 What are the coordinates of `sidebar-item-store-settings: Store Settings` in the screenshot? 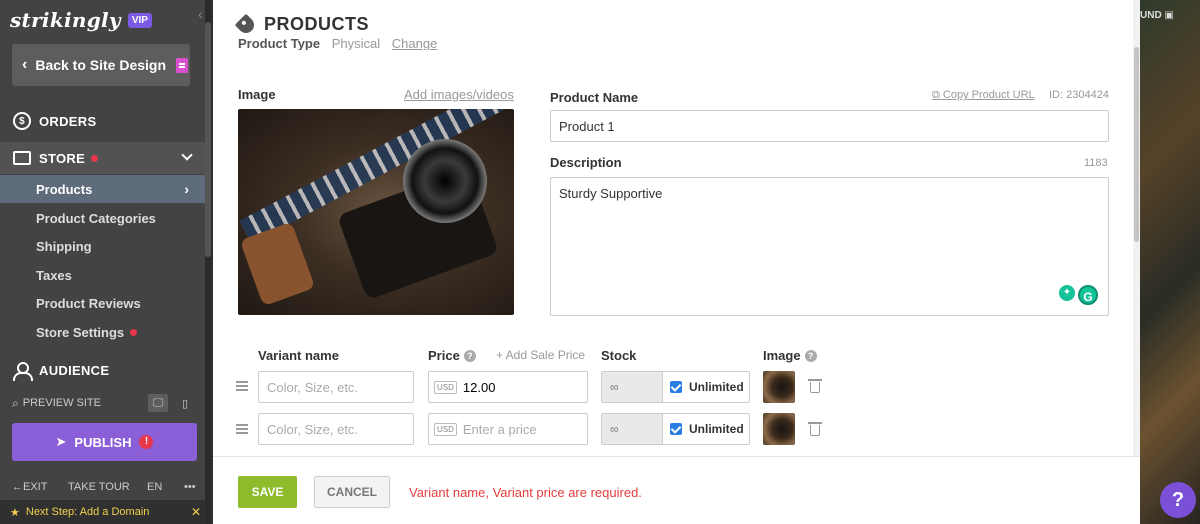 It's located at (102, 332).